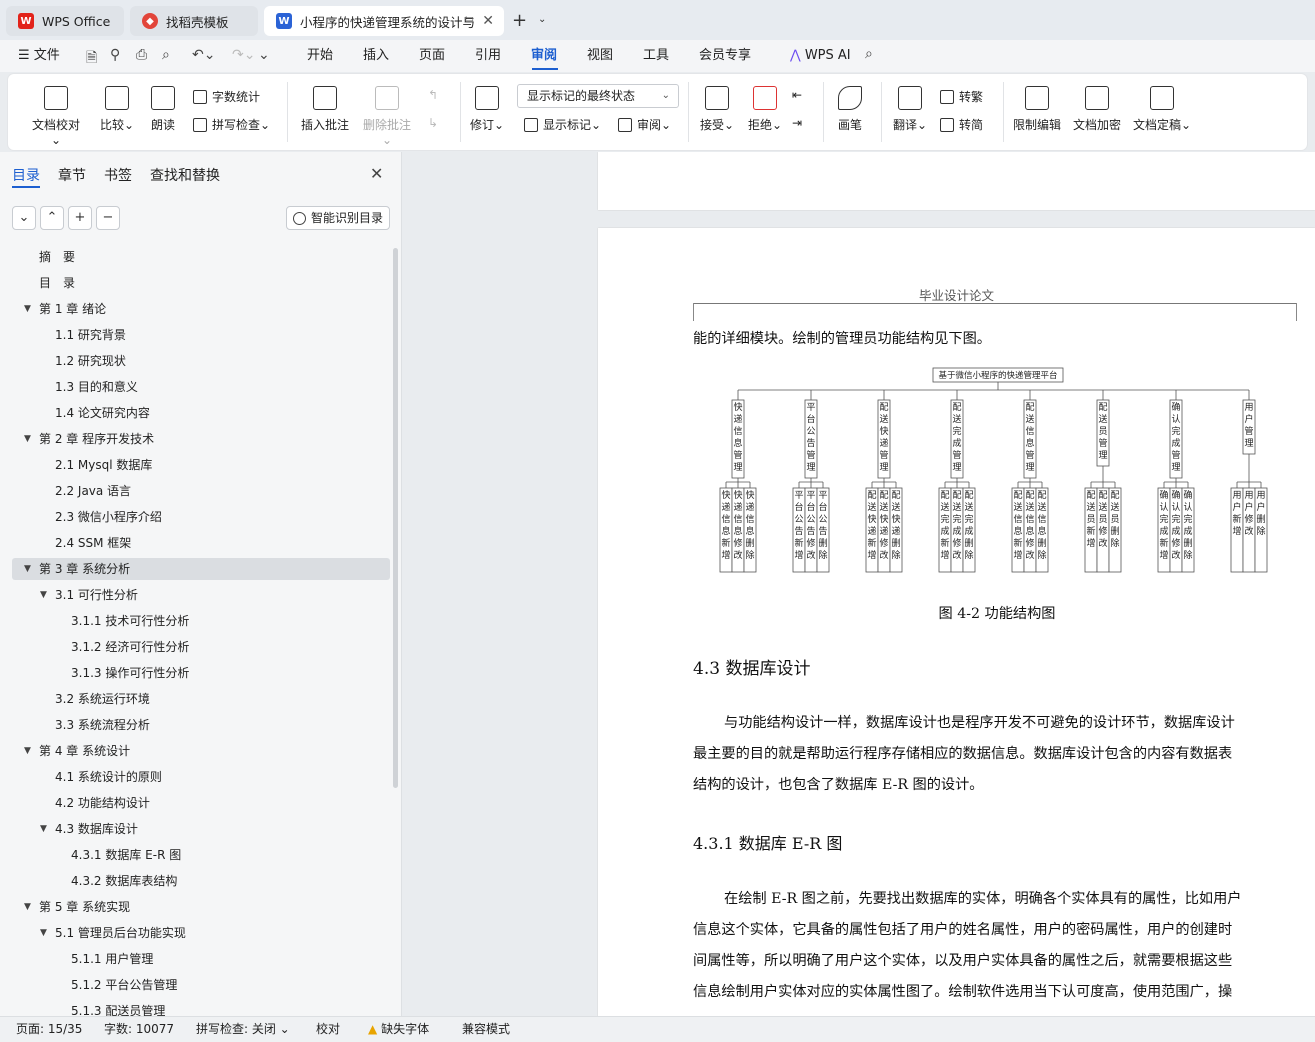  Describe the element at coordinates (102, 803) in the screenshot. I see `toc-item: 4.2 功能结构设计` at that location.